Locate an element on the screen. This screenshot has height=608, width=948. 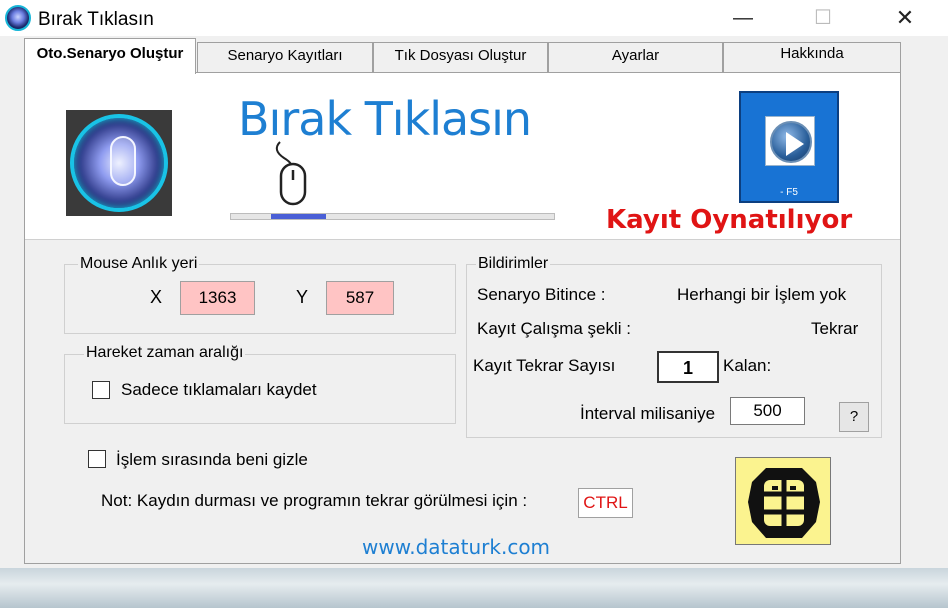
play-icon-frame is located at coordinates (790, 141).